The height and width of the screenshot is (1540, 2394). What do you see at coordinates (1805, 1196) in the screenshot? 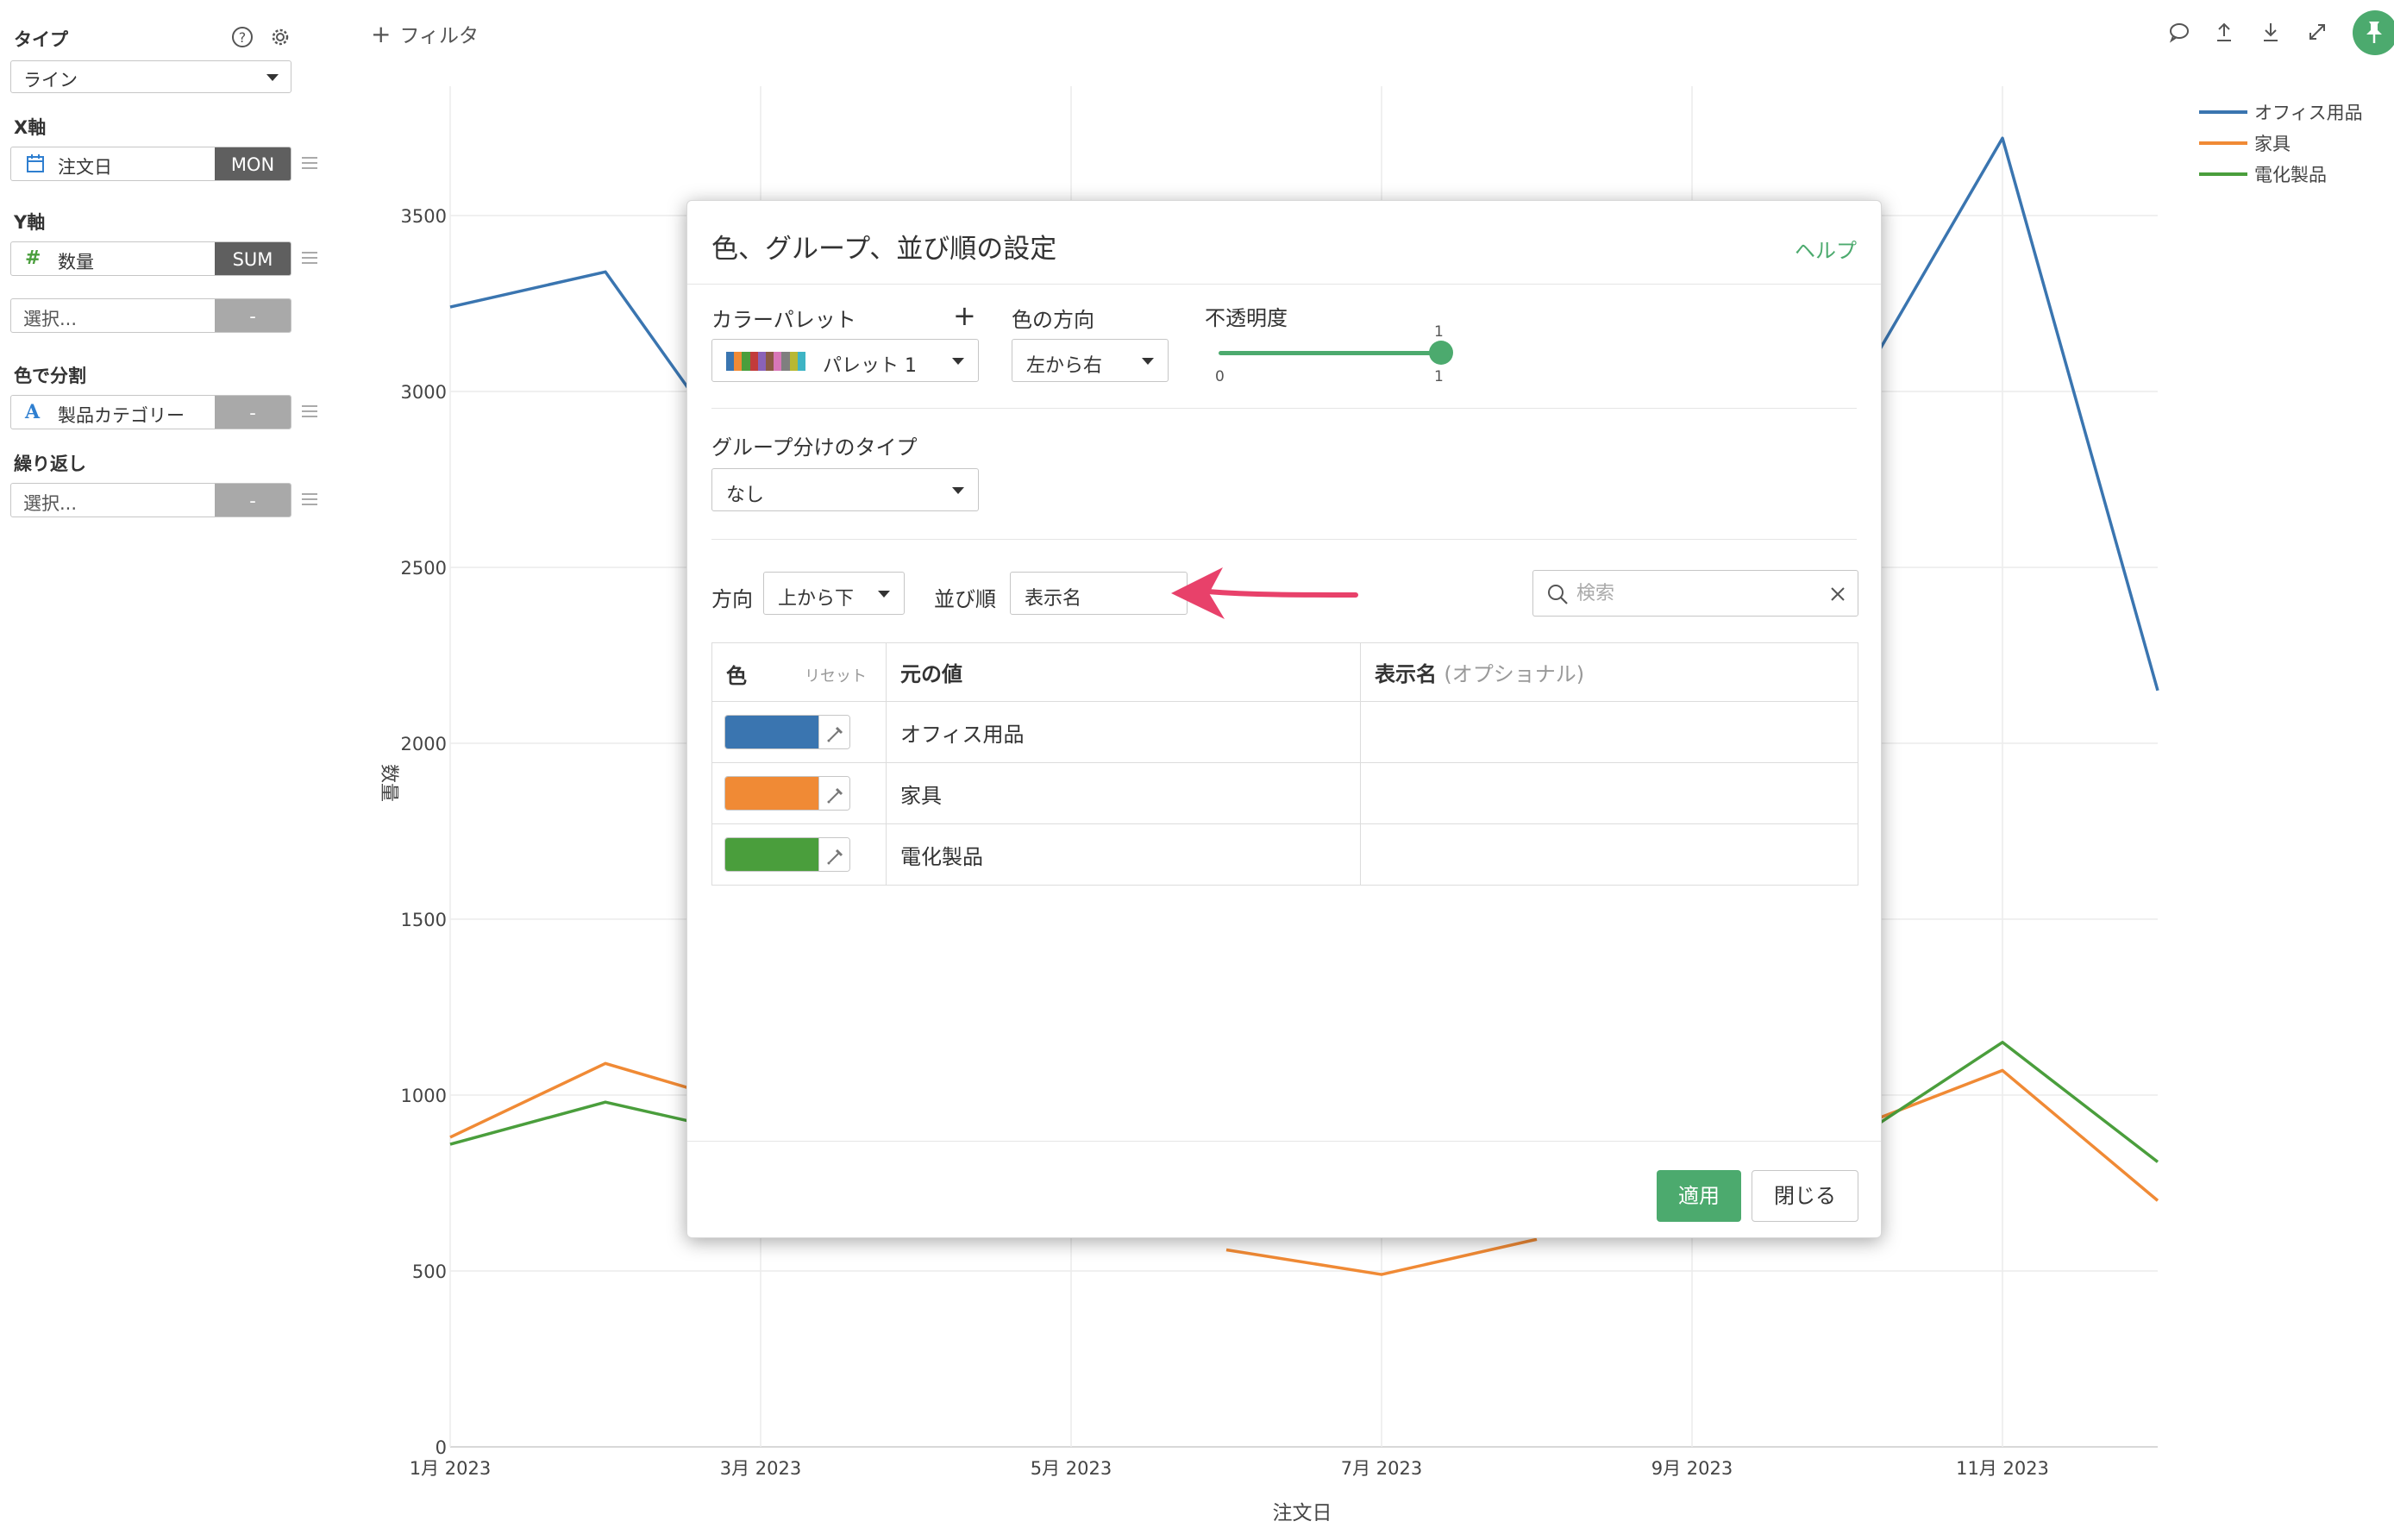
I see `close-button: 閉じる` at bounding box center [1805, 1196].